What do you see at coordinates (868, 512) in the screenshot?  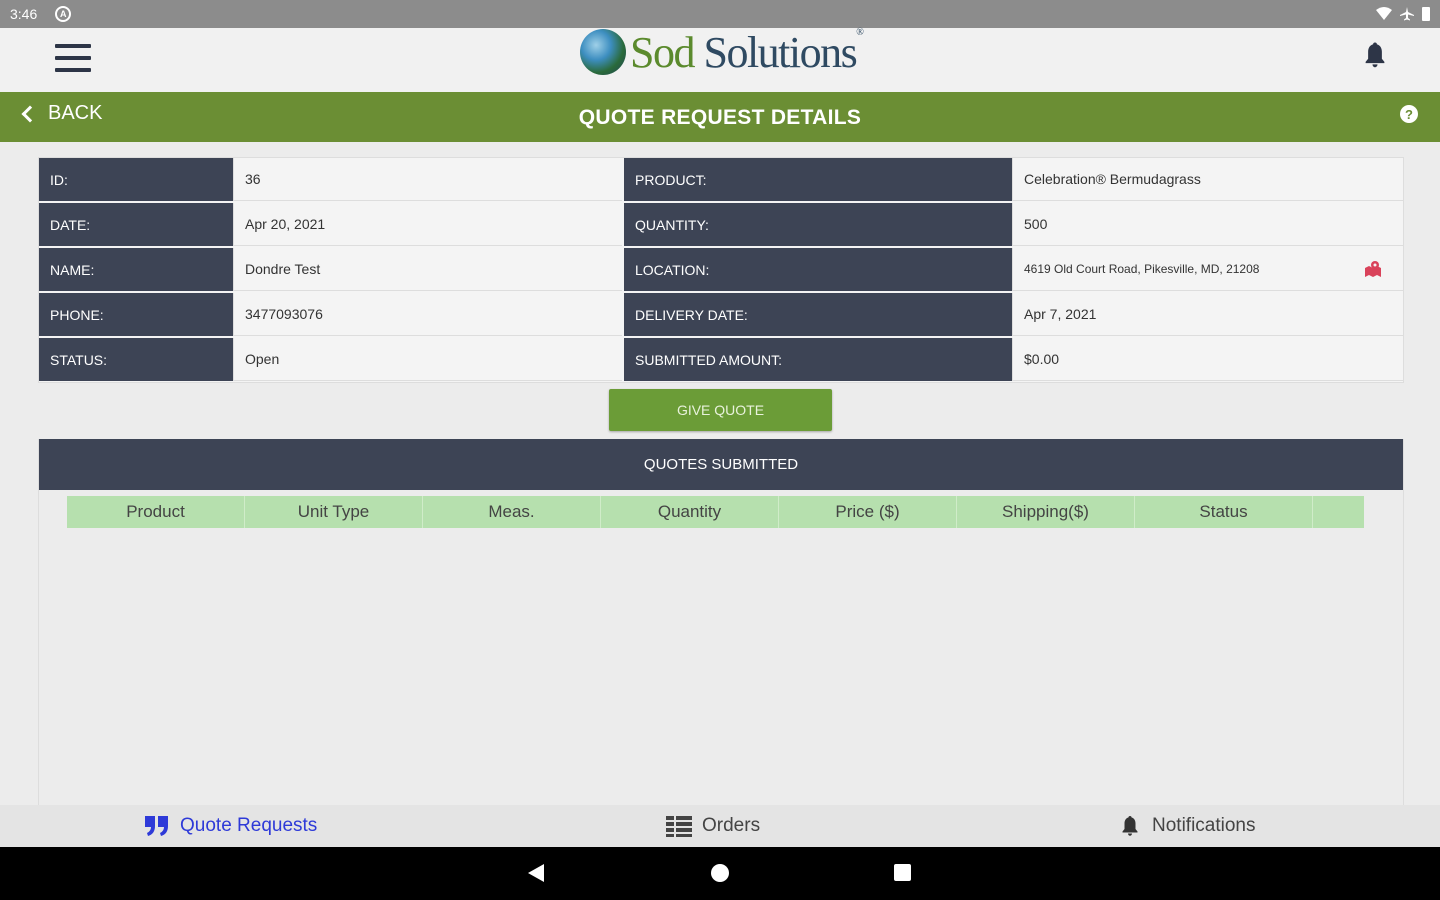 I see `column-header-price: Price ($)` at bounding box center [868, 512].